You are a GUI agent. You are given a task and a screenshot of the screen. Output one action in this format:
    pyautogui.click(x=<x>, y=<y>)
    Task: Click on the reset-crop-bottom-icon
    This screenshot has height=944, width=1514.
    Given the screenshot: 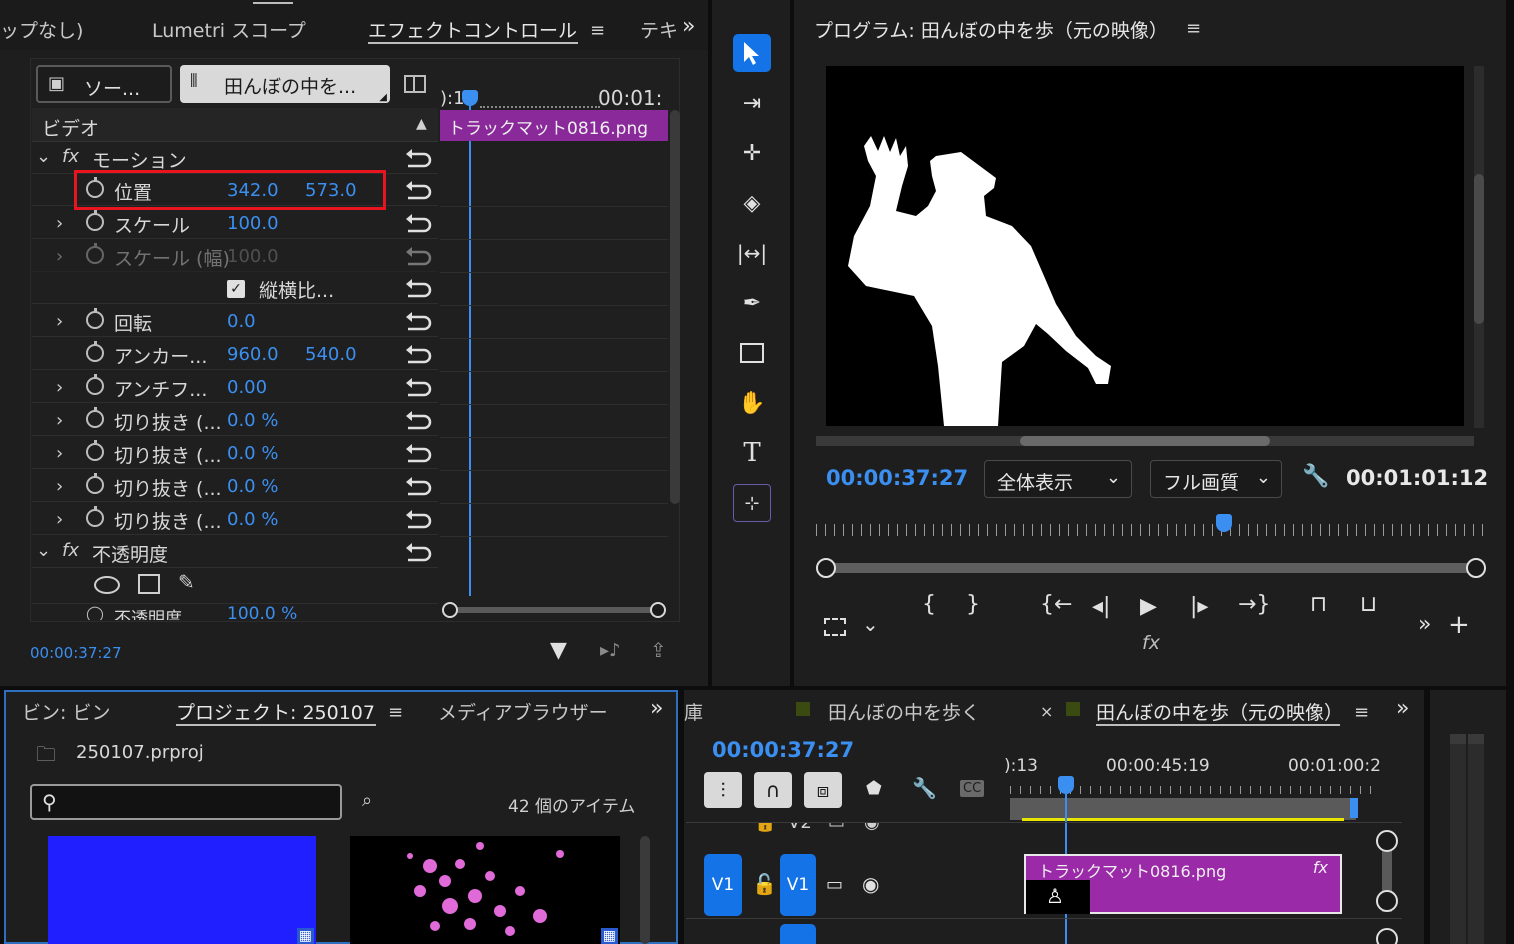 What is the action you would take?
    pyautogui.click(x=418, y=518)
    